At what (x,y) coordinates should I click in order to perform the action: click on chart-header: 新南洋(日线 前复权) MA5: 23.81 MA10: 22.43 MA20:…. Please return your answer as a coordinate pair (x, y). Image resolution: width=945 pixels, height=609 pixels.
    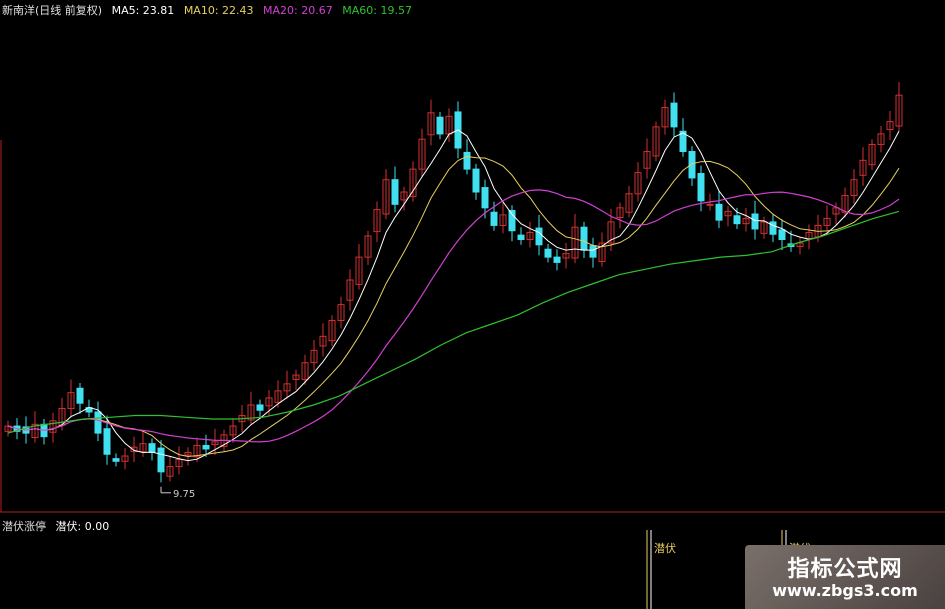
    Looking at the image, I should click on (210, 10).